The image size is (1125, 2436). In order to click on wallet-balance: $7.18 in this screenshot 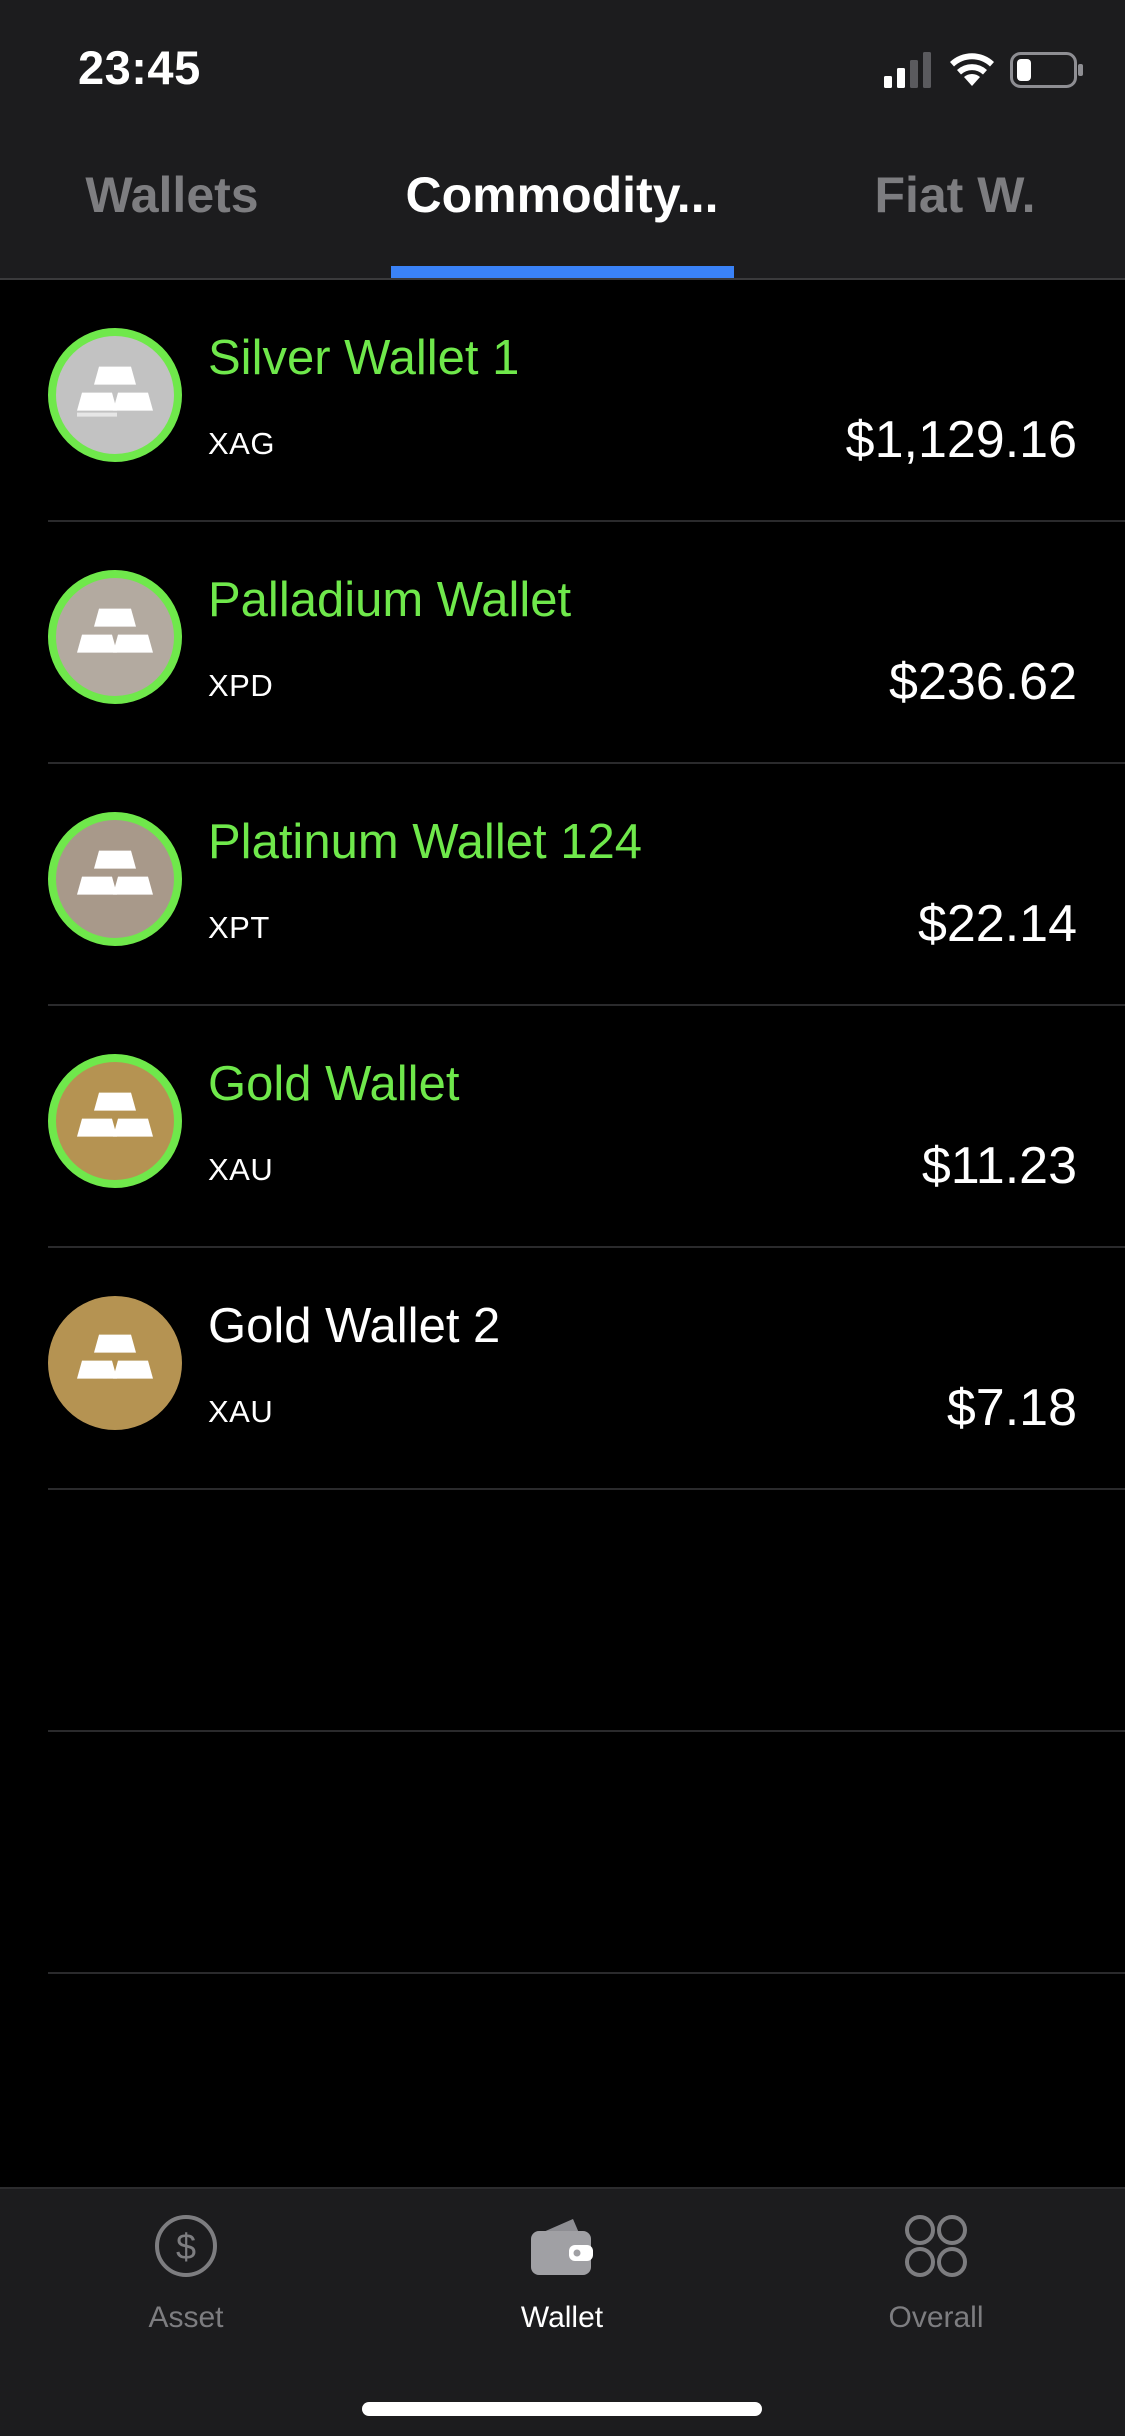, I will do `click(1011, 1408)`.